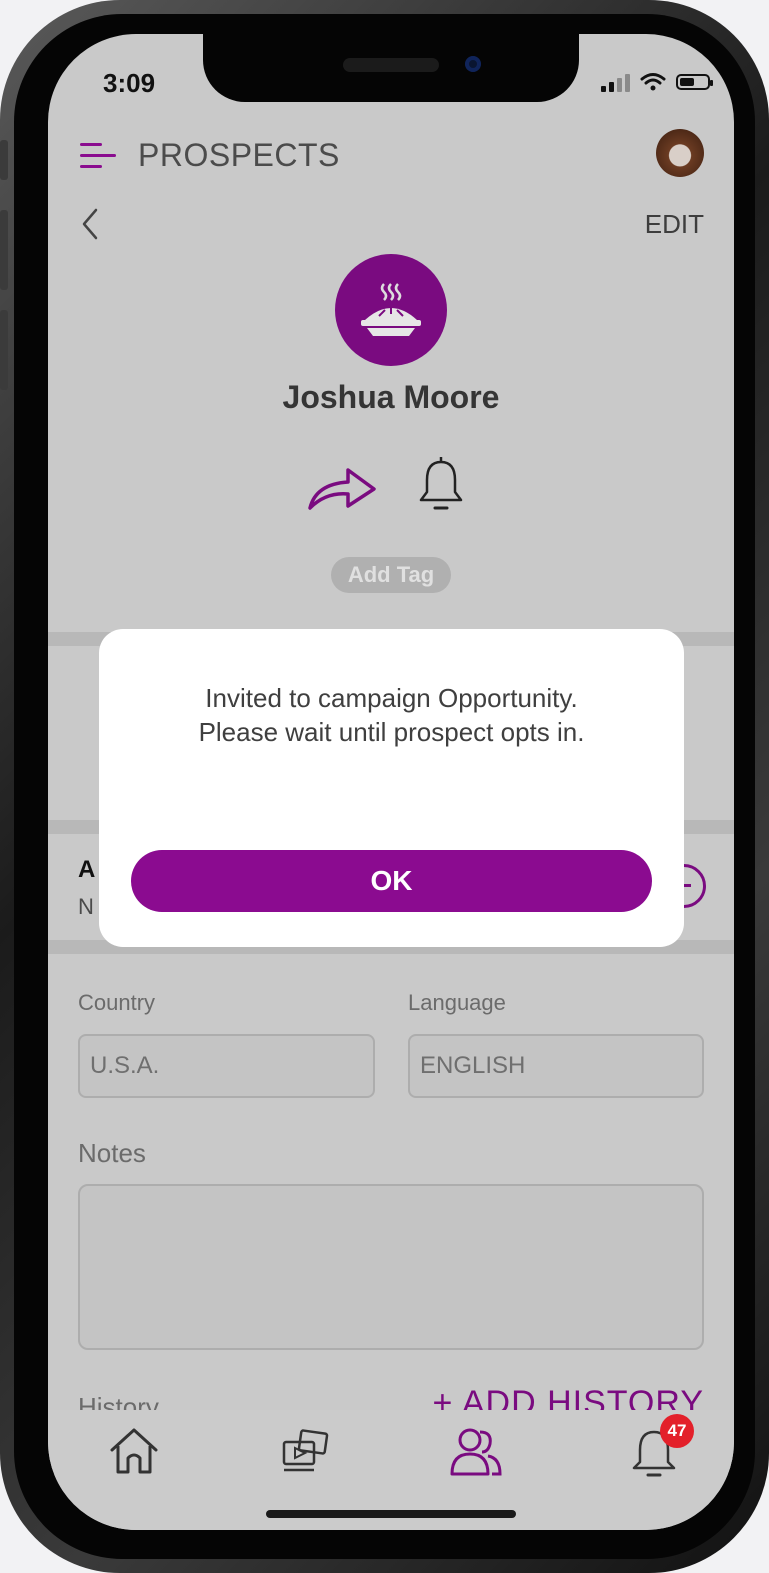 This screenshot has height=1573, width=769. I want to click on volume-up-button, so click(4, 250).